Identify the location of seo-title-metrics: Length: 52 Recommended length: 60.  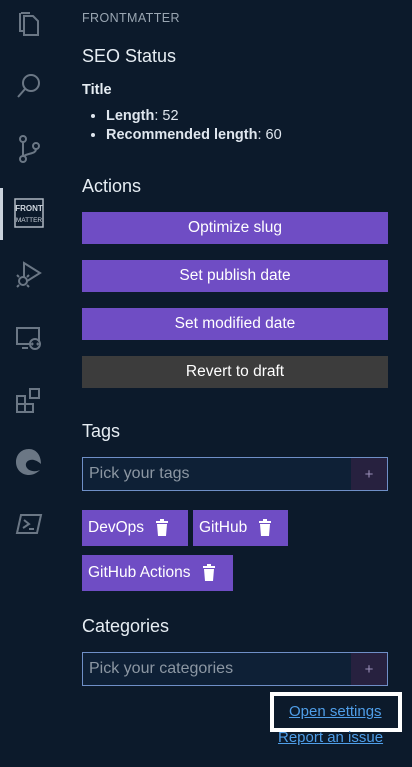
(182, 126).